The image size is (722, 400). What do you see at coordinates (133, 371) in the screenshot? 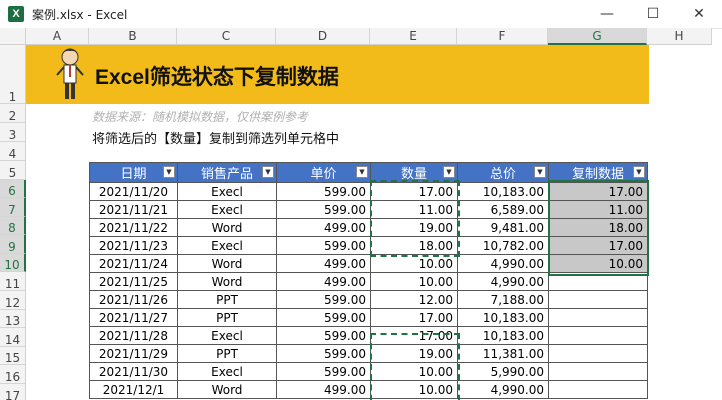
I see `cell-date: 2021/11/30` at bounding box center [133, 371].